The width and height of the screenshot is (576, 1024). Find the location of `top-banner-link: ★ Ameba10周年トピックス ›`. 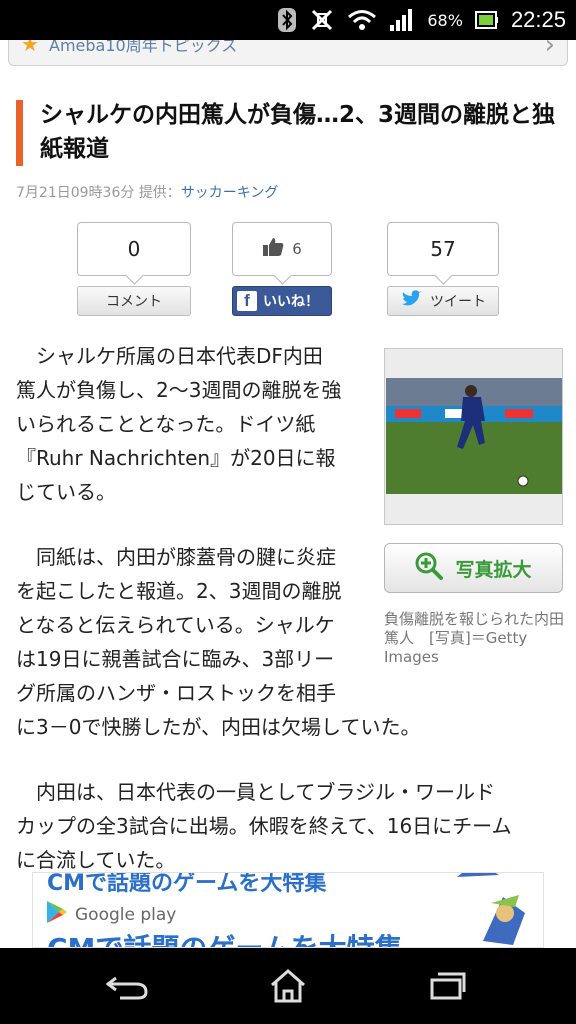

top-banner-link: ★ Ameba10周年トピックス › is located at coordinates (288, 53).